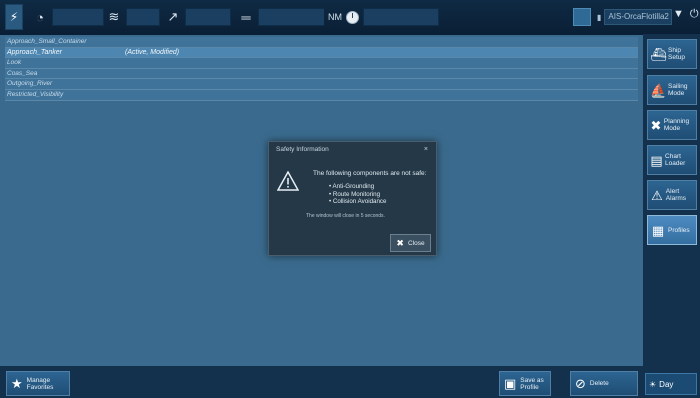 This screenshot has height=398, width=700. I want to click on warning-icon: ⚠, so click(657, 195).